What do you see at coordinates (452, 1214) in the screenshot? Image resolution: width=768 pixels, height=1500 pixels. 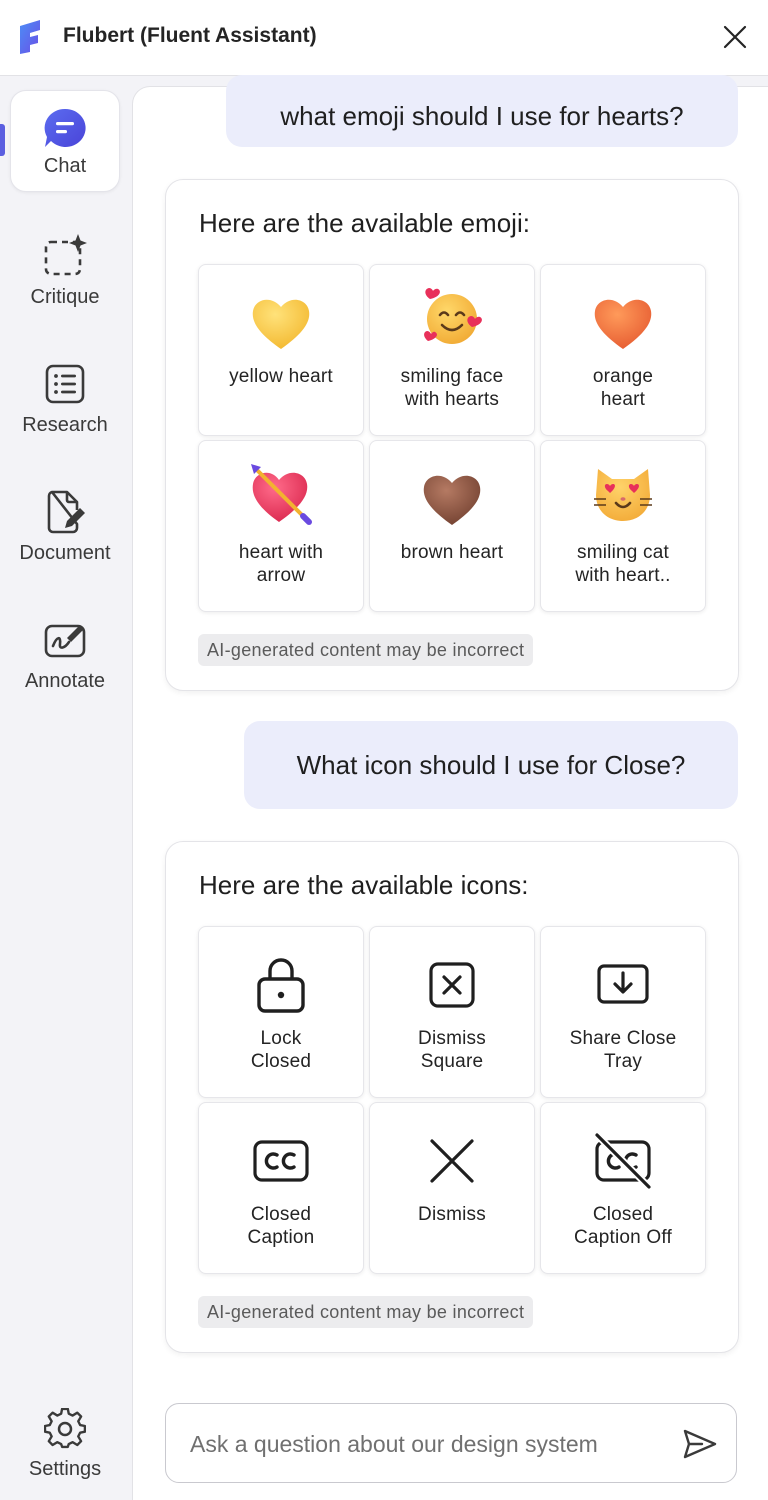 I see `tile-label: Dismiss` at bounding box center [452, 1214].